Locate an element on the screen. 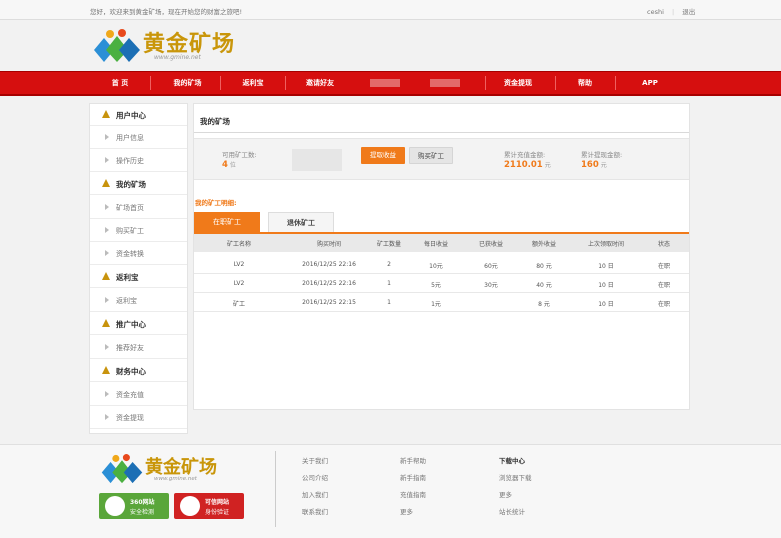 This screenshot has height=538, width=781. available-miners-label: 可用矿工数: is located at coordinates (239, 155).